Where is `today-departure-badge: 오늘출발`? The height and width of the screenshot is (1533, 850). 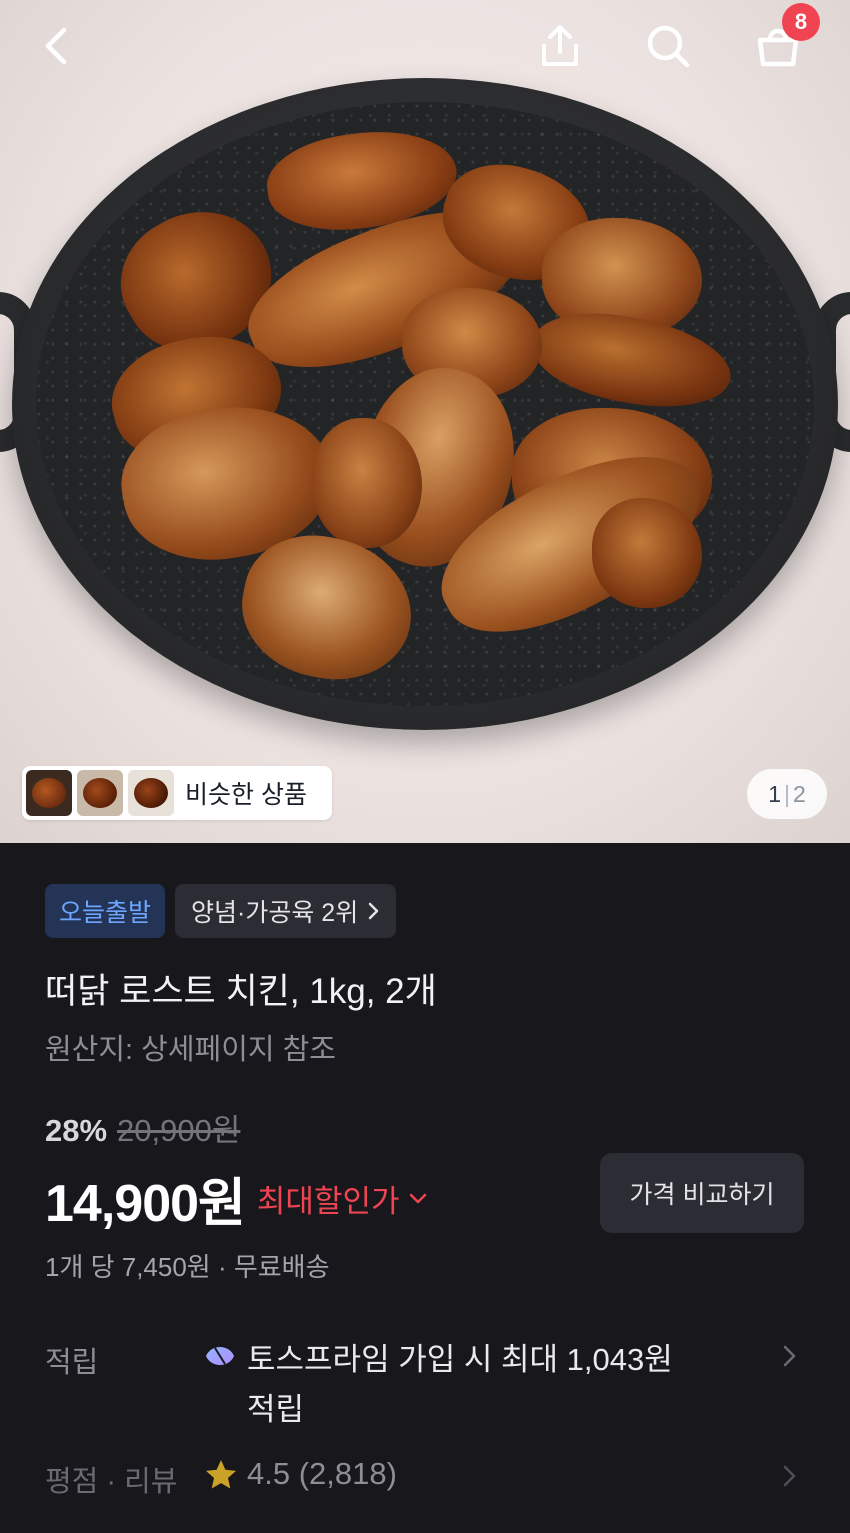
today-departure-badge: 오늘출발 is located at coordinates (105, 911).